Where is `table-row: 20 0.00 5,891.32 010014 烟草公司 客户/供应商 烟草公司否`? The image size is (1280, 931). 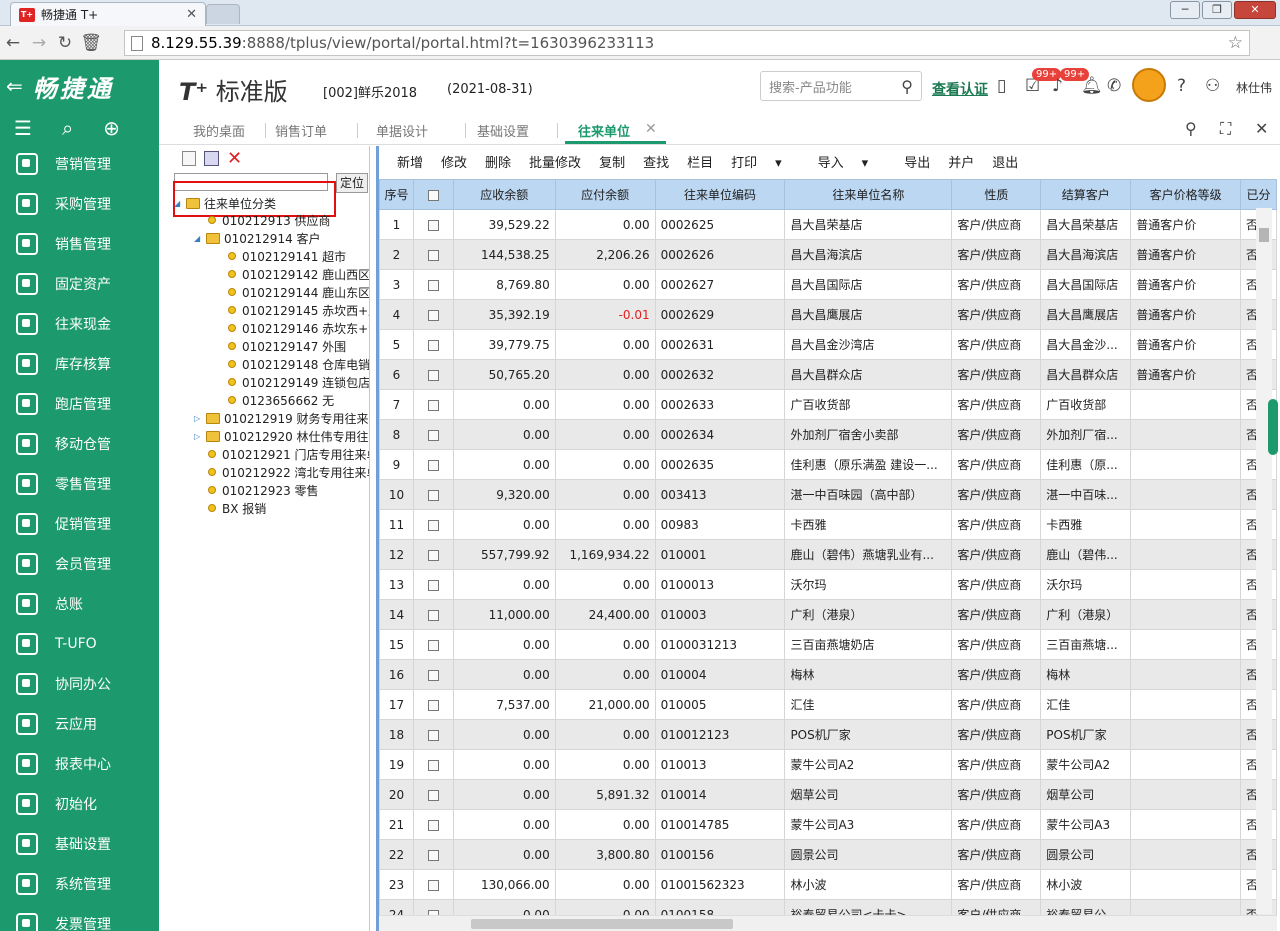
table-row: 20 0.00 5,891.32 010014 烟草公司 客户/供应商 烟草公司否 is located at coordinates (828, 794).